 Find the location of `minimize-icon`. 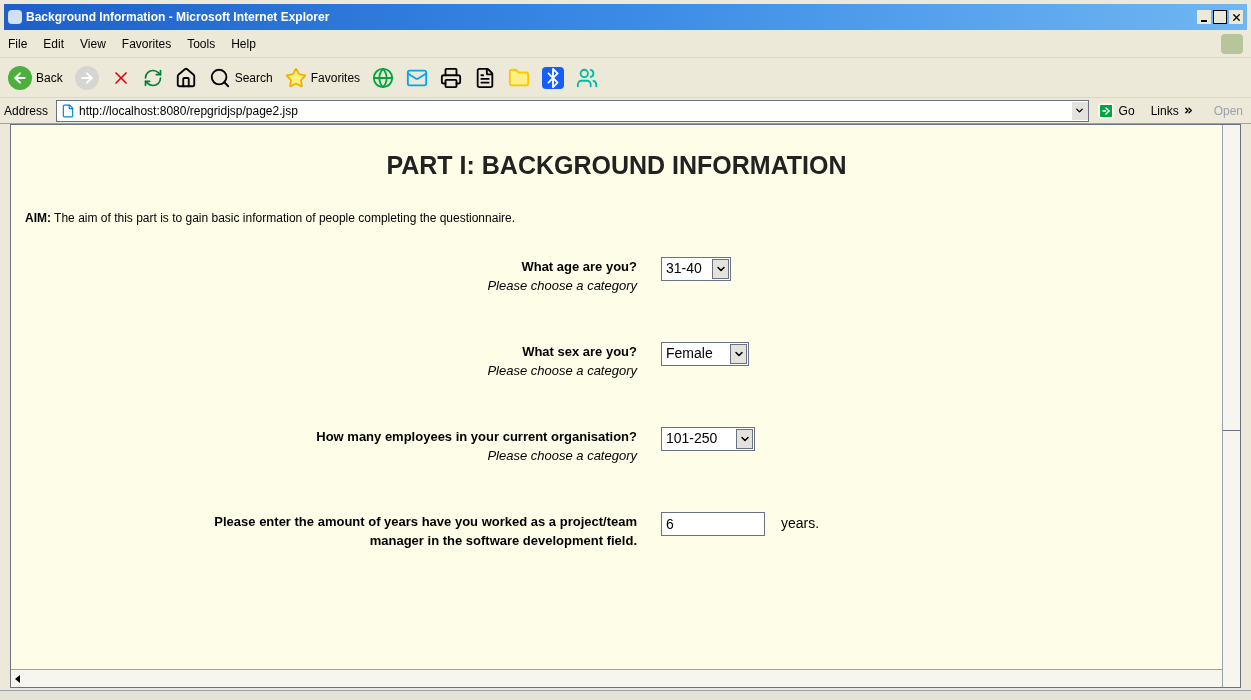

minimize-icon is located at coordinates (1204, 21).